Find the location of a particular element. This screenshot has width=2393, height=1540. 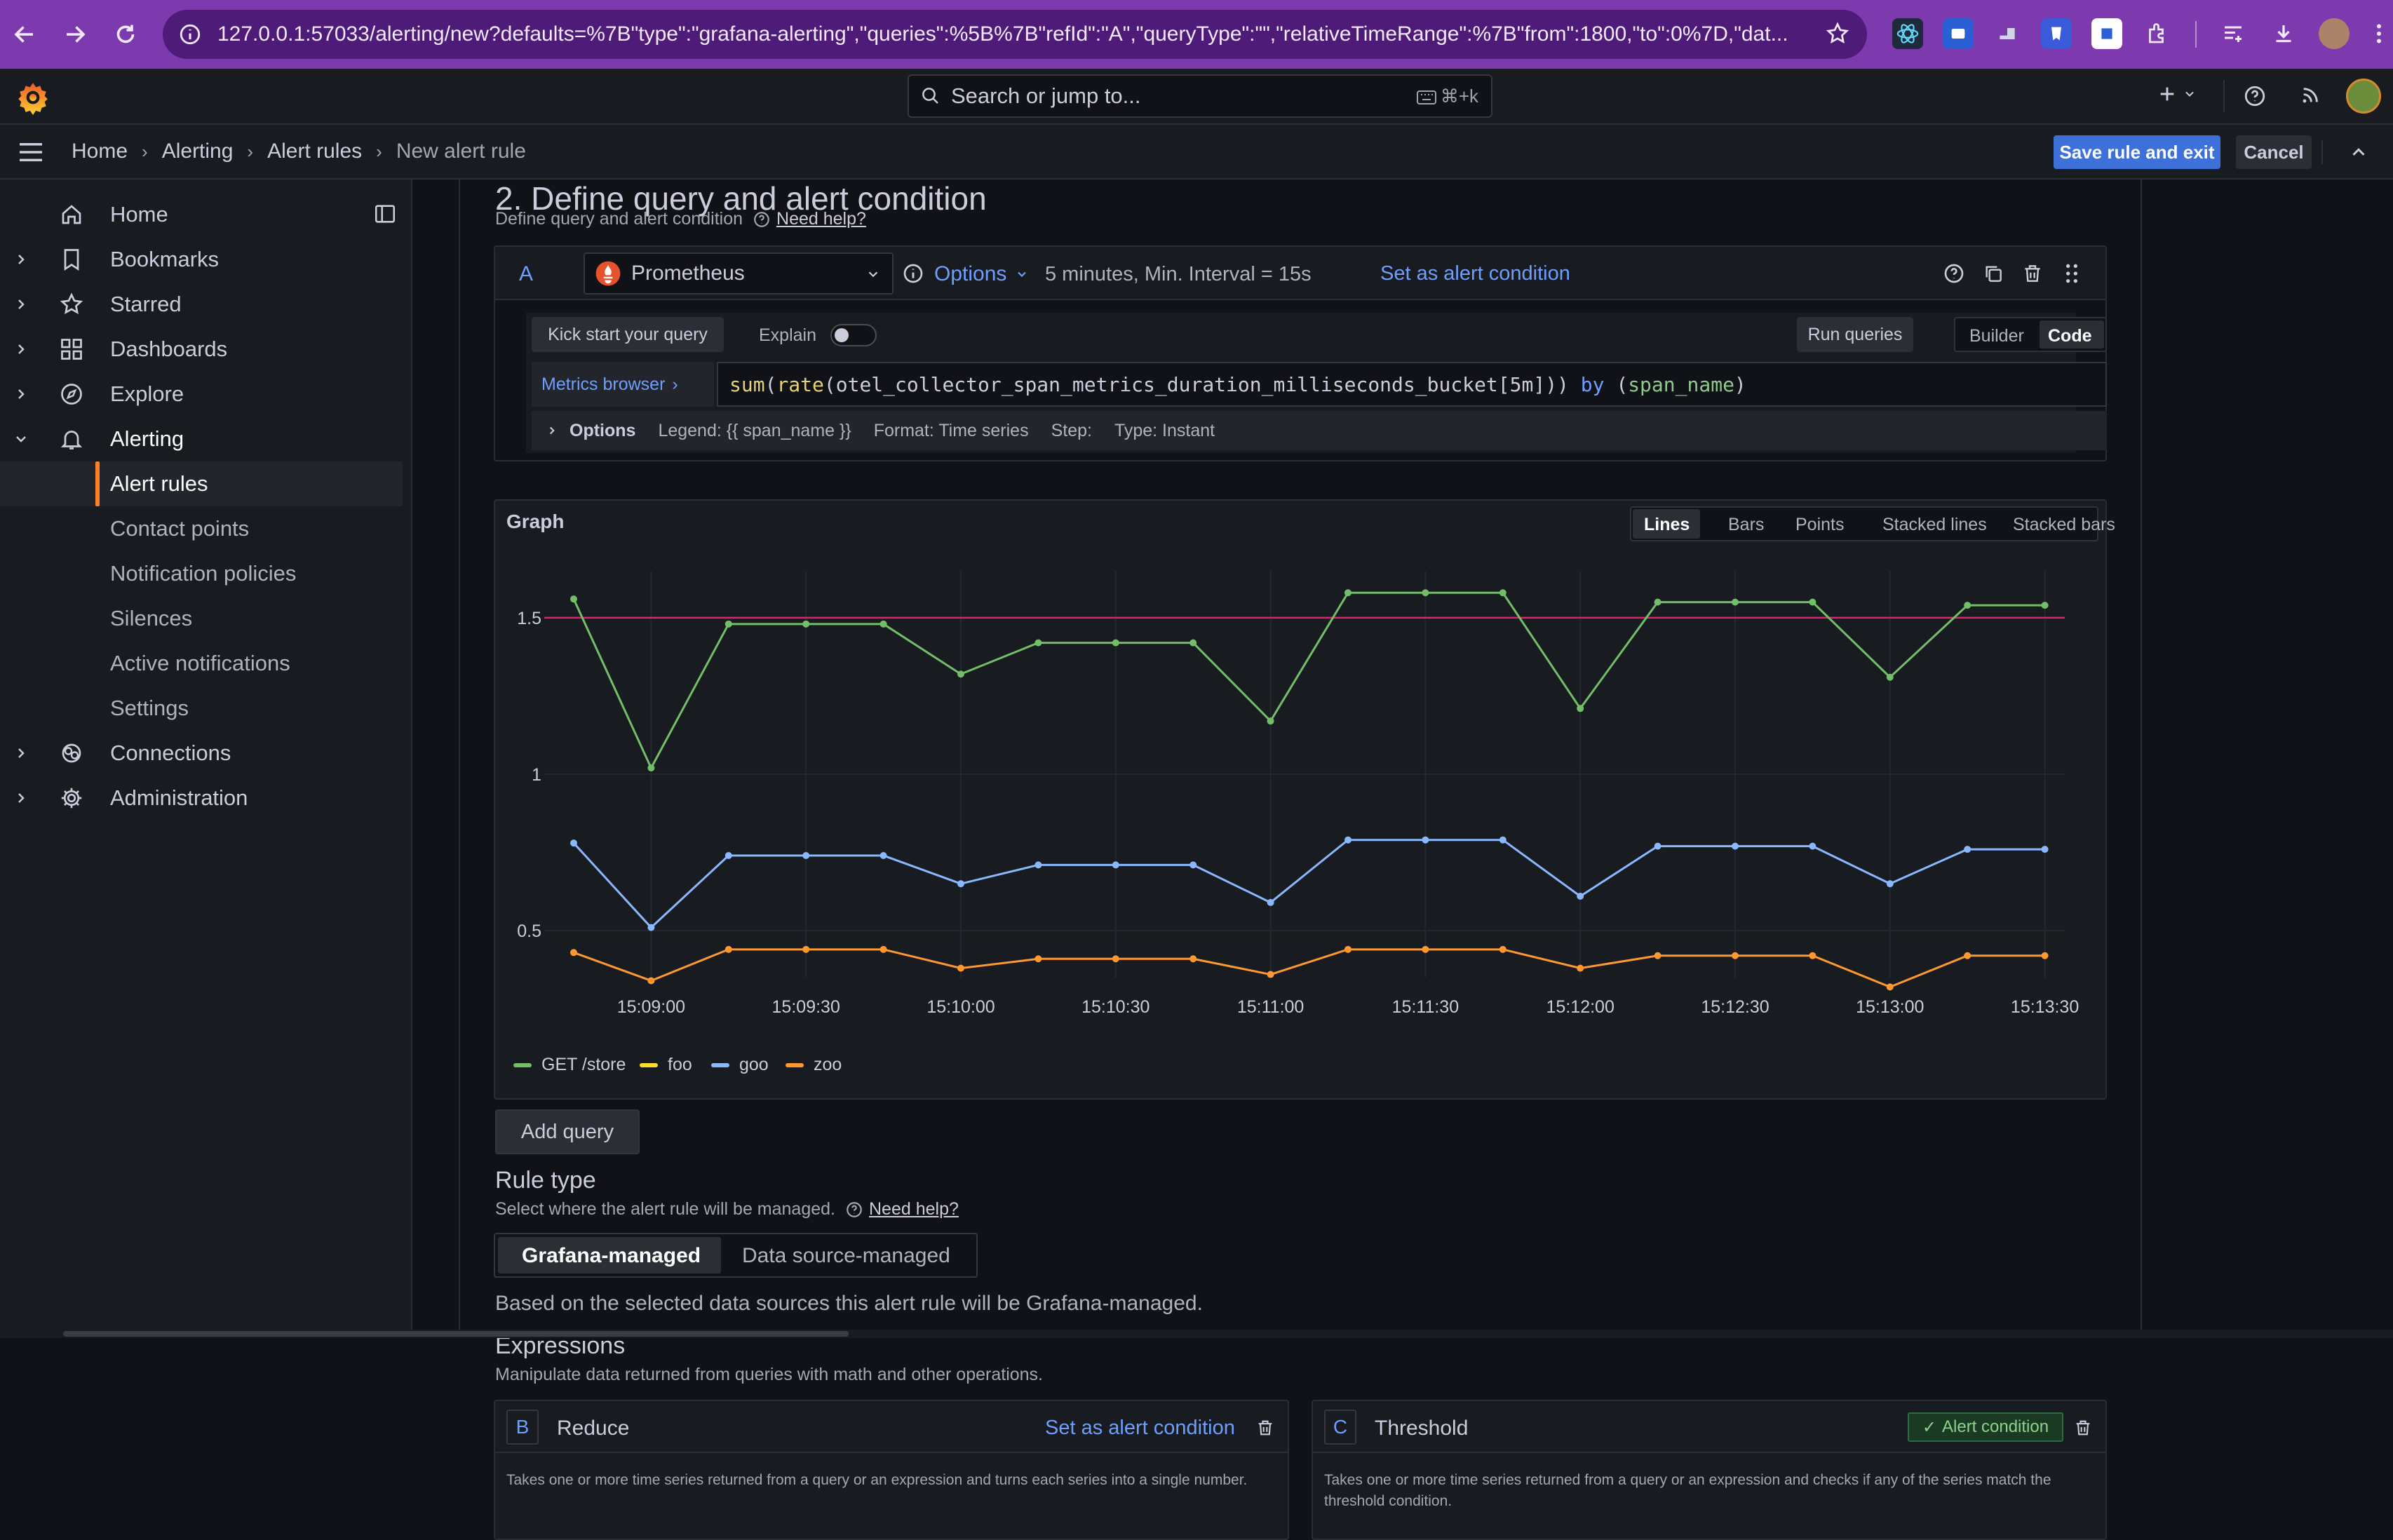

rule-type-grafana-managed: Grafana-managed is located at coordinates (611, 1256).